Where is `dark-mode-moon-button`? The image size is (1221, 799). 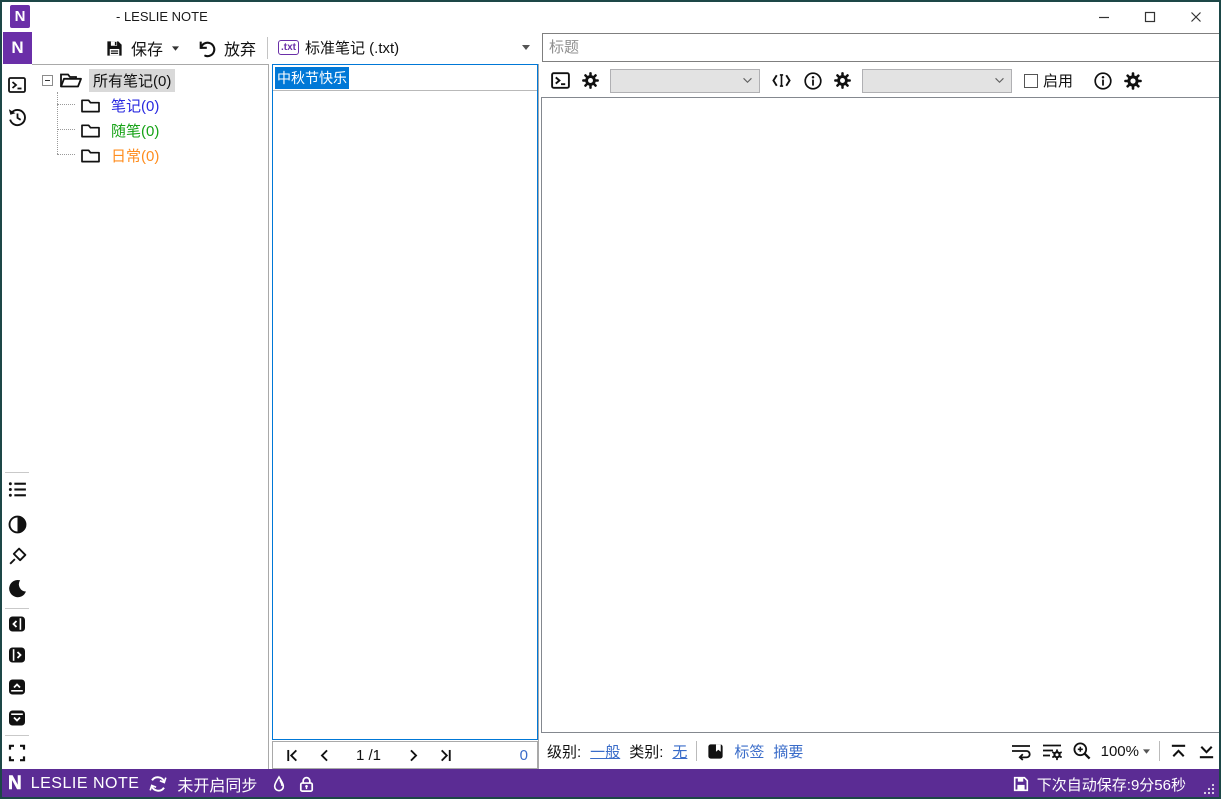
dark-mode-moon-button is located at coordinates (17, 588).